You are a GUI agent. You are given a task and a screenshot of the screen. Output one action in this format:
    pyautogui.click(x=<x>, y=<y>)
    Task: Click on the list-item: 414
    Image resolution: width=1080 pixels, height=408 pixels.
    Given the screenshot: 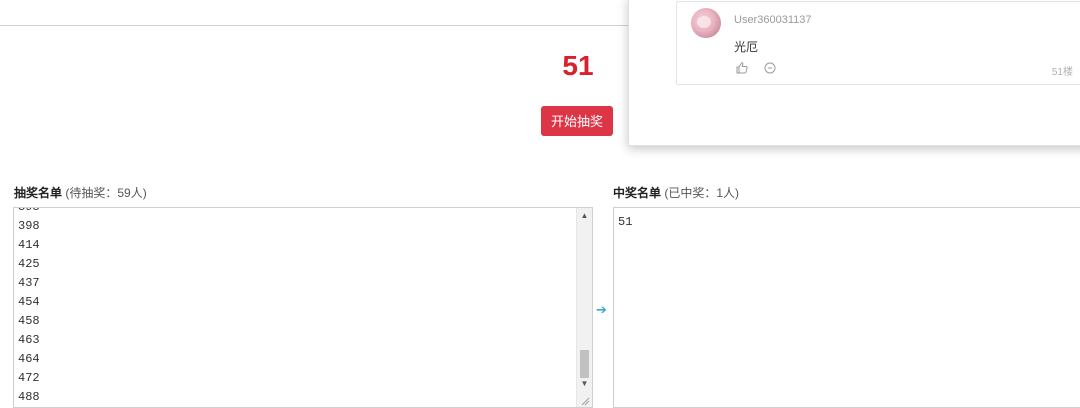 What is the action you would take?
    pyautogui.click(x=29, y=245)
    